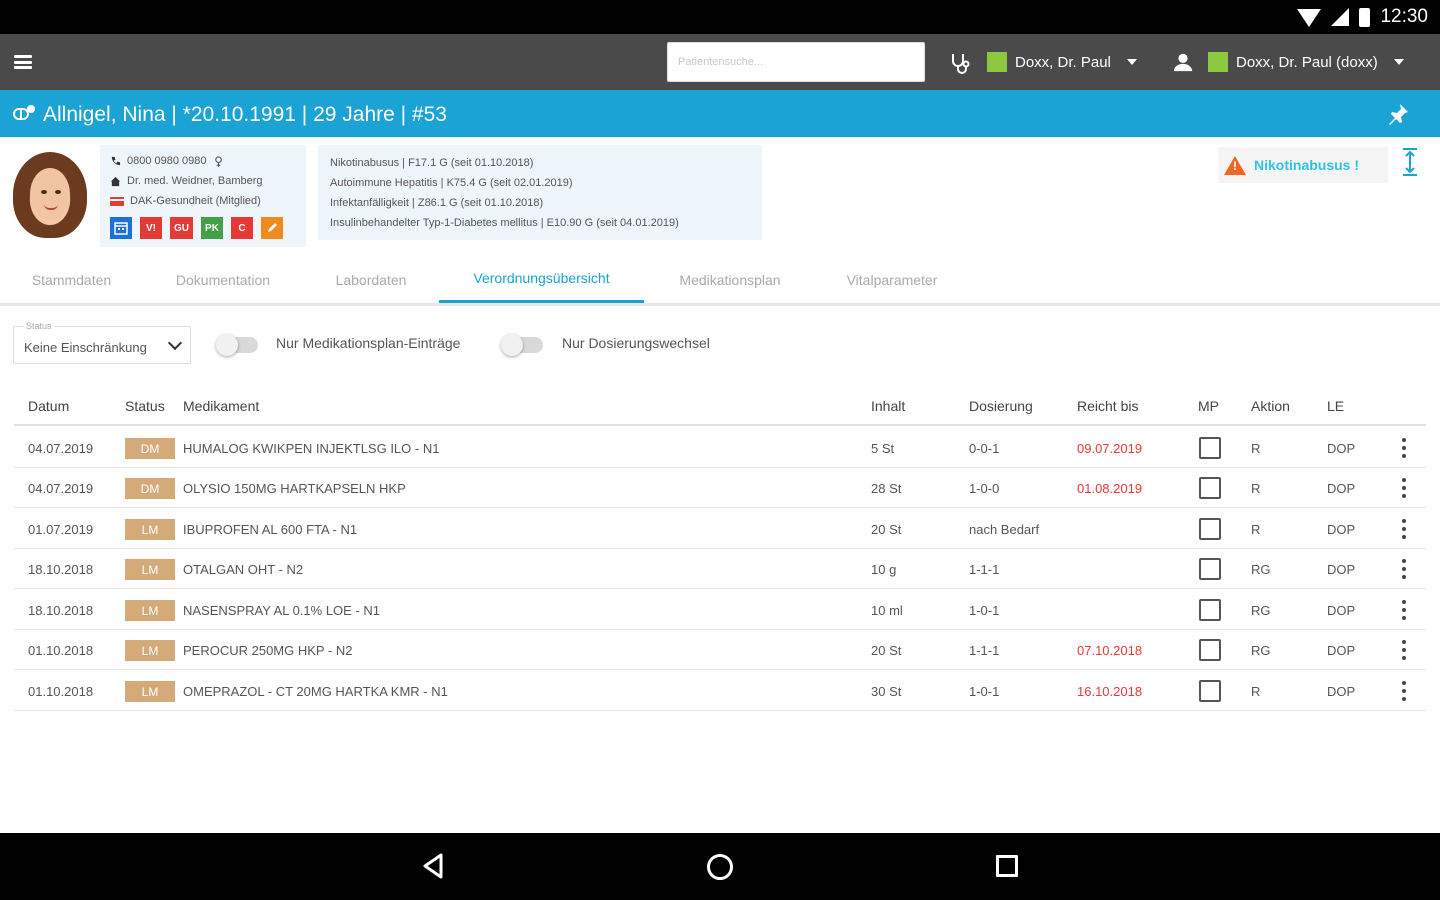  What do you see at coordinates (1307, 165) in the screenshot?
I see `risk-alert-label: Nikotinabusus !` at bounding box center [1307, 165].